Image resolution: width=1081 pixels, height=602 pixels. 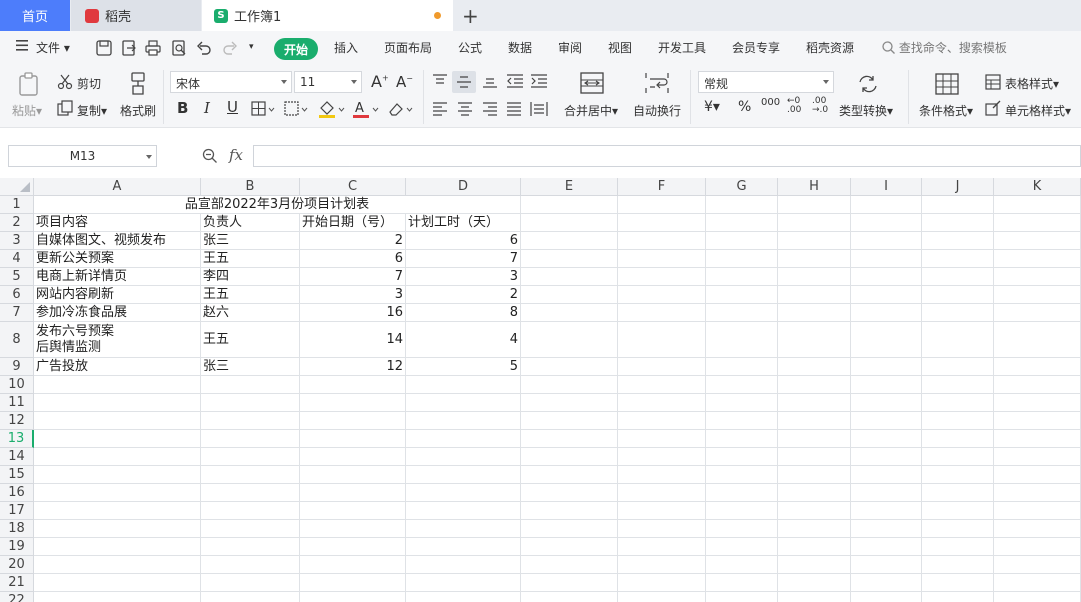 I want to click on cell-style-button: 单元格样式▾, so click(x=1038, y=110).